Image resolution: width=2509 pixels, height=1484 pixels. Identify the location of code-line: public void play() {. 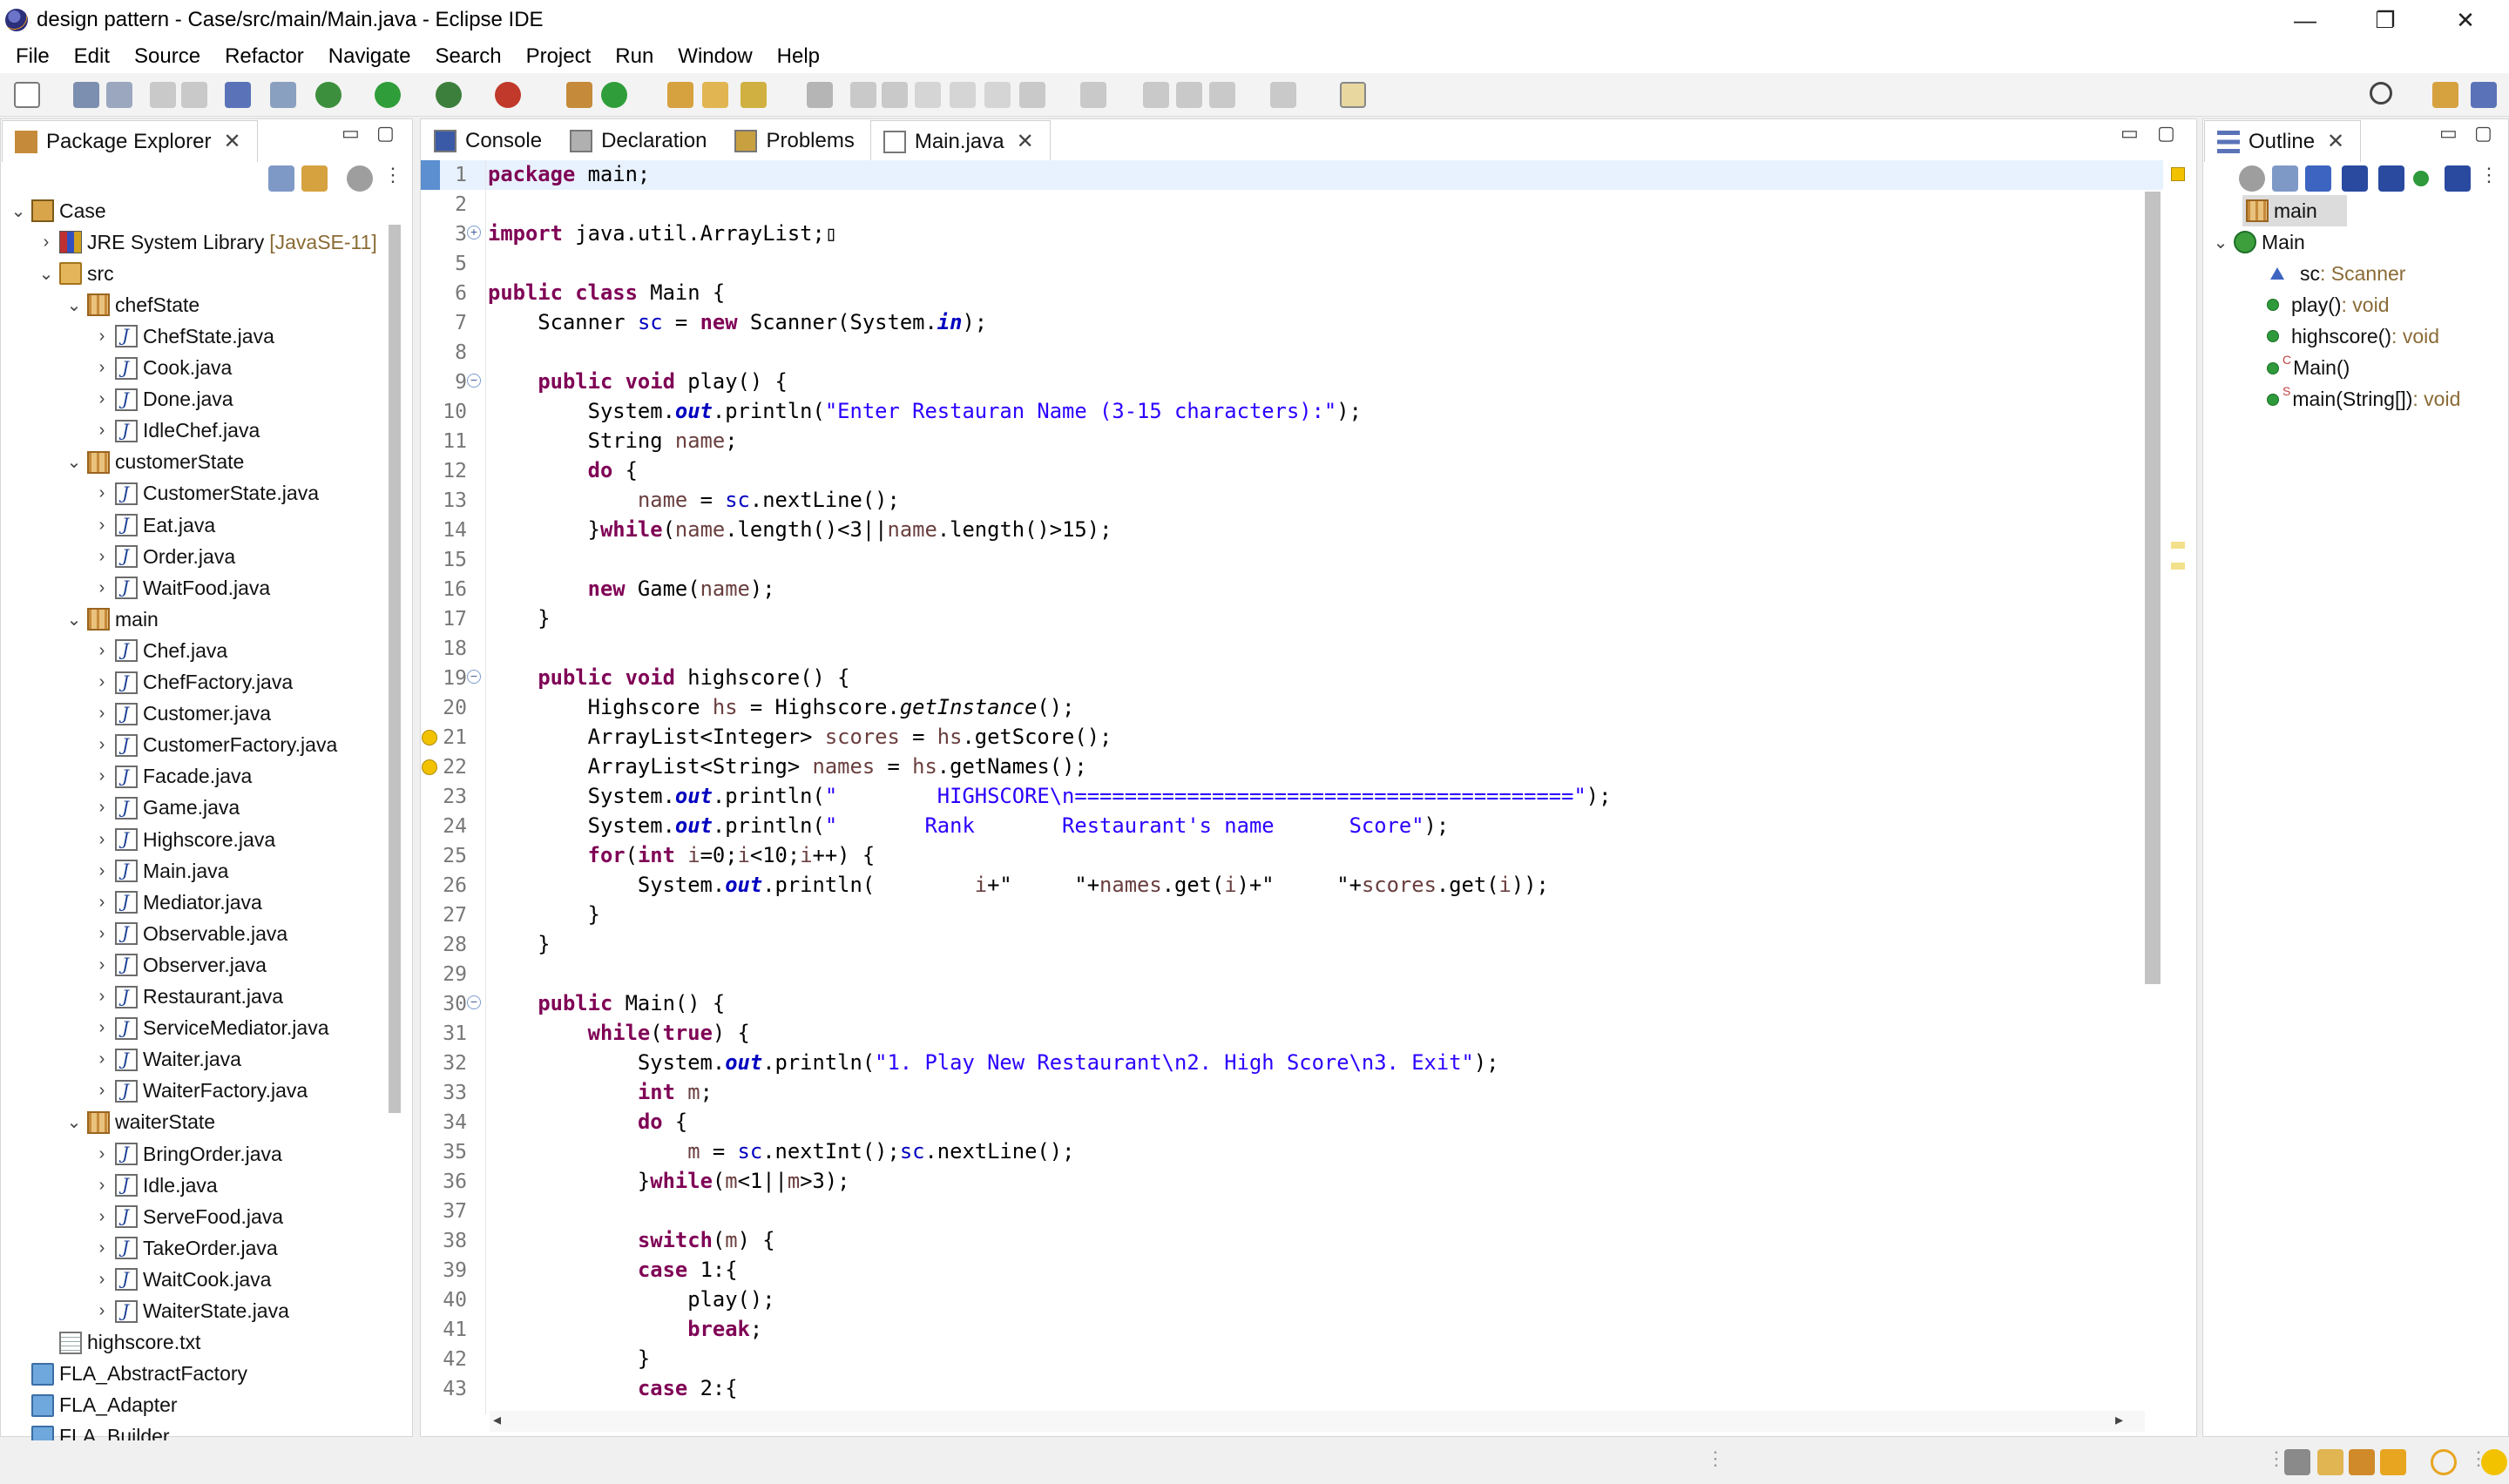
(638, 384).